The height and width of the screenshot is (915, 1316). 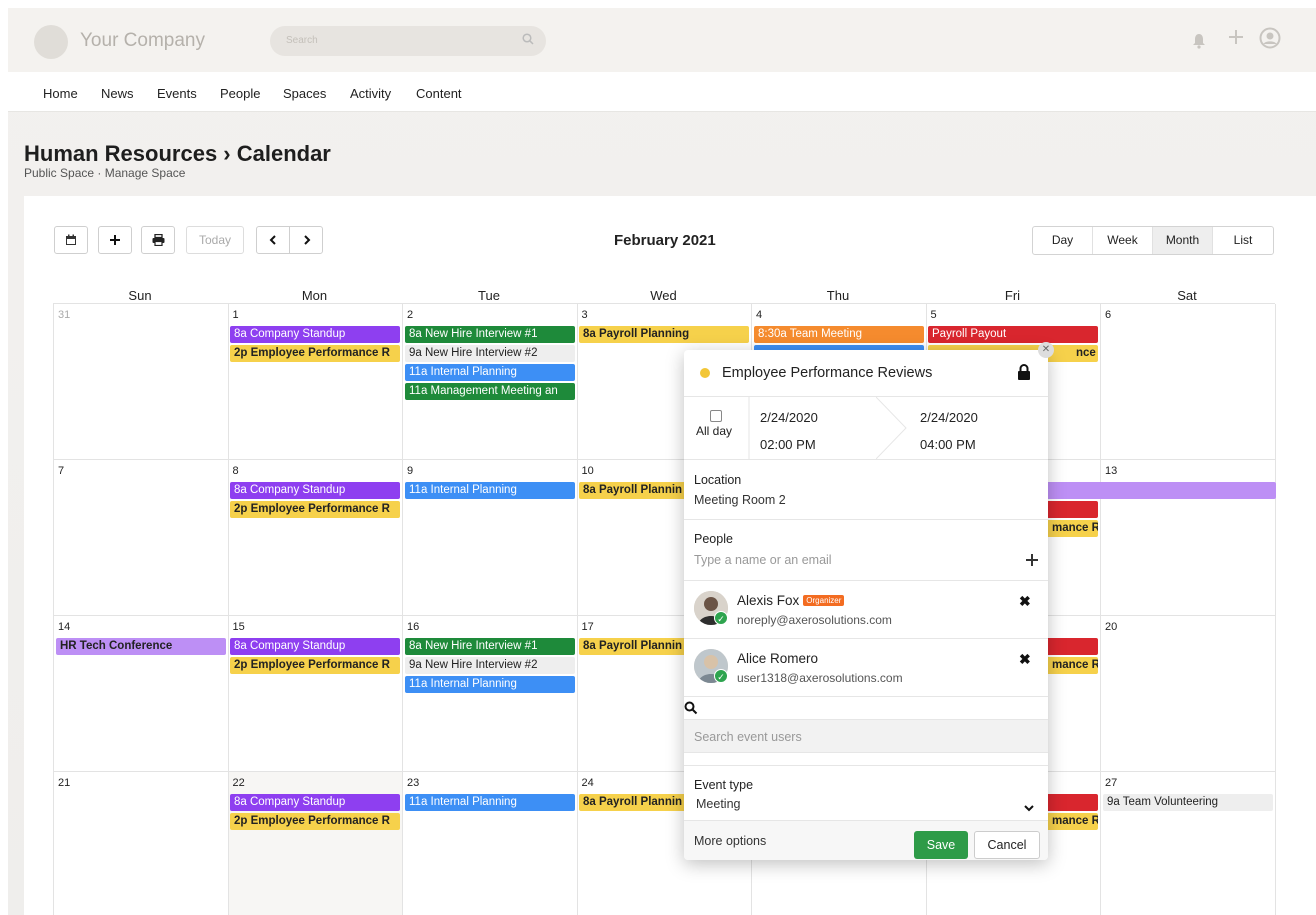 I want to click on people-label: People, so click(x=713, y=539).